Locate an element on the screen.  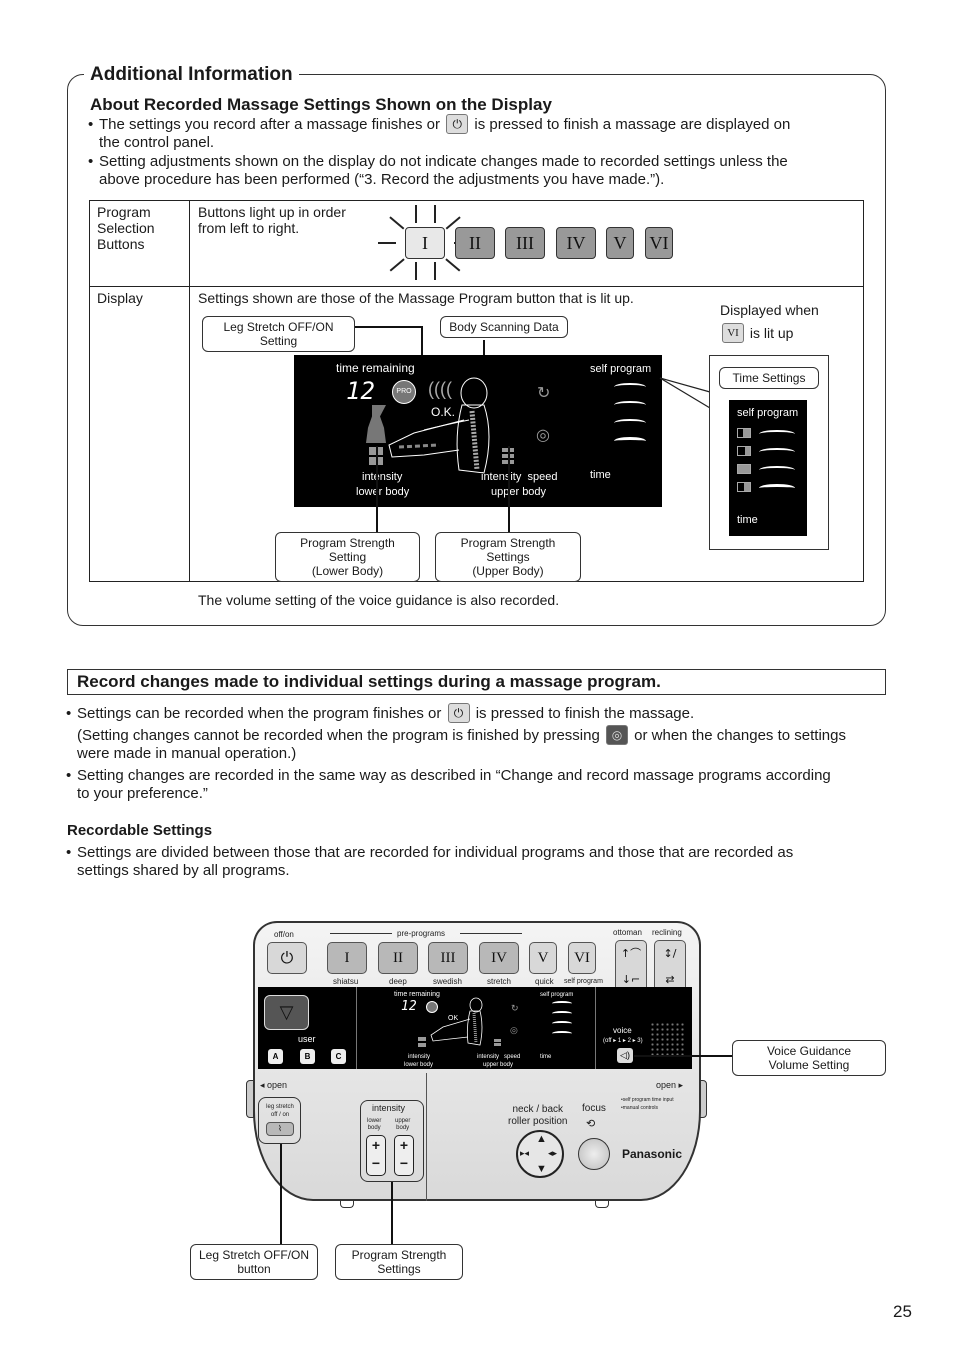
inset-lcd: self program time is located at coordinates (768, 468).